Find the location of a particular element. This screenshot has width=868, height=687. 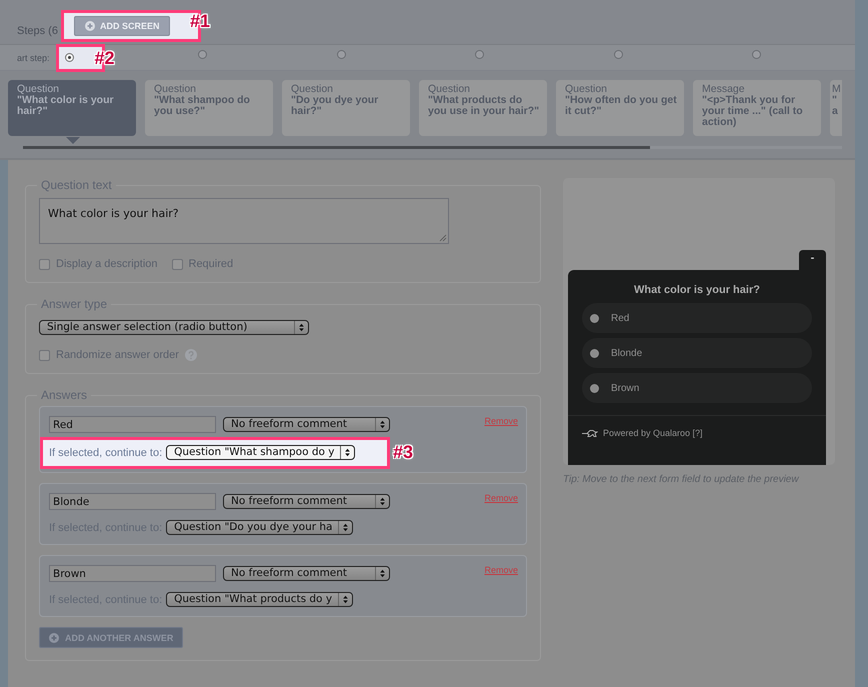

resize-grip-icon is located at coordinates (443, 238).